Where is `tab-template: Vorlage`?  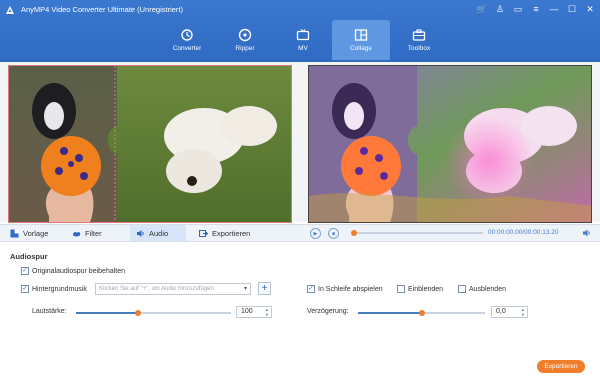
tab-template: Vorlage is located at coordinates (35, 233).